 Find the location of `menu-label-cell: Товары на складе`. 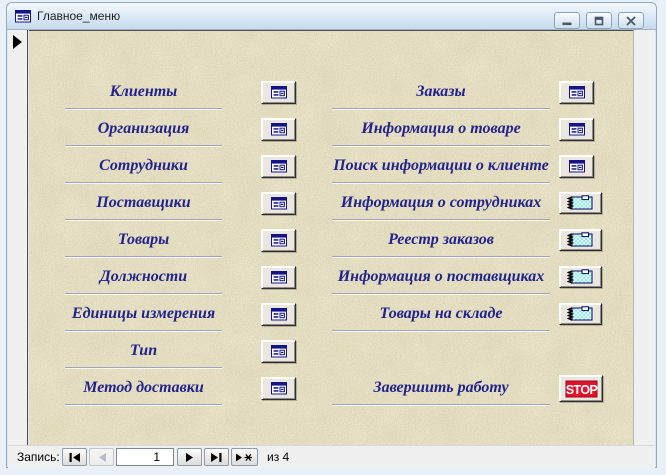

menu-label-cell: Товары на складе is located at coordinates (441, 316).